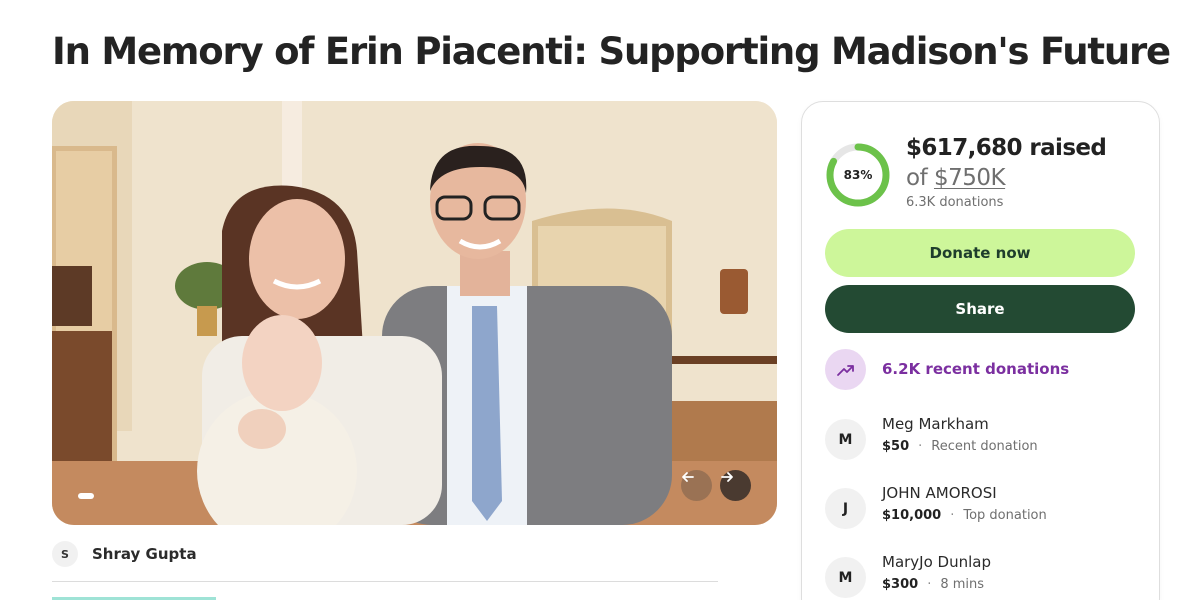 The width and height of the screenshot is (1200, 600). I want to click on donor-meta: $10,000 · Top donation, so click(964, 515).